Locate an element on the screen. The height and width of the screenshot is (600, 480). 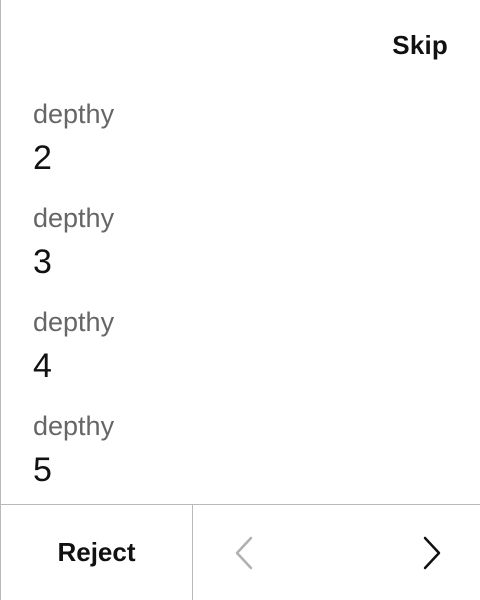
reject-button: Reject is located at coordinates (97, 552).